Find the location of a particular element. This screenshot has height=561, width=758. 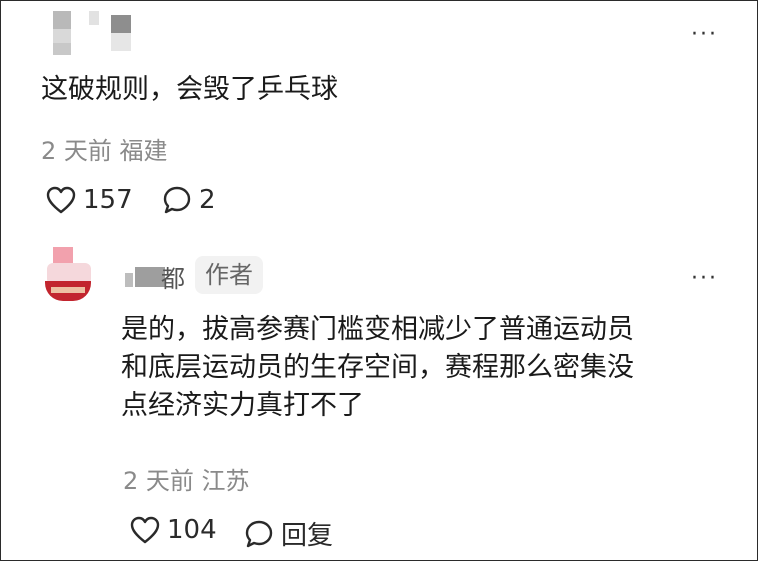

reply-text-line: 是的，拔高参赛门槛变相减少了普通运动员 is located at coordinates (377, 329).